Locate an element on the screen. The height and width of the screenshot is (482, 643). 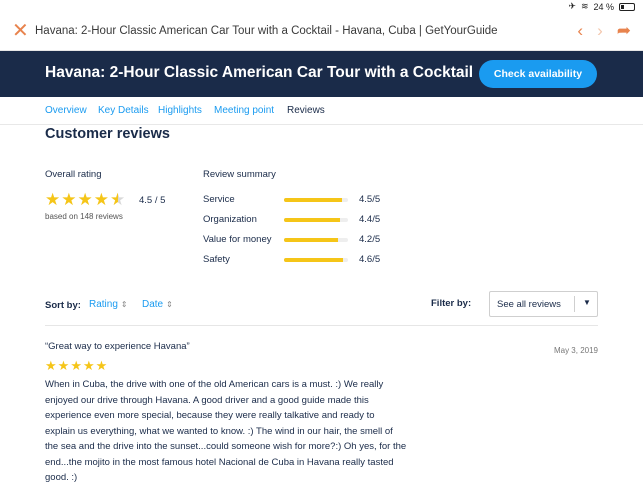
review-date: May 3, 2019 is located at coordinates (575, 350).